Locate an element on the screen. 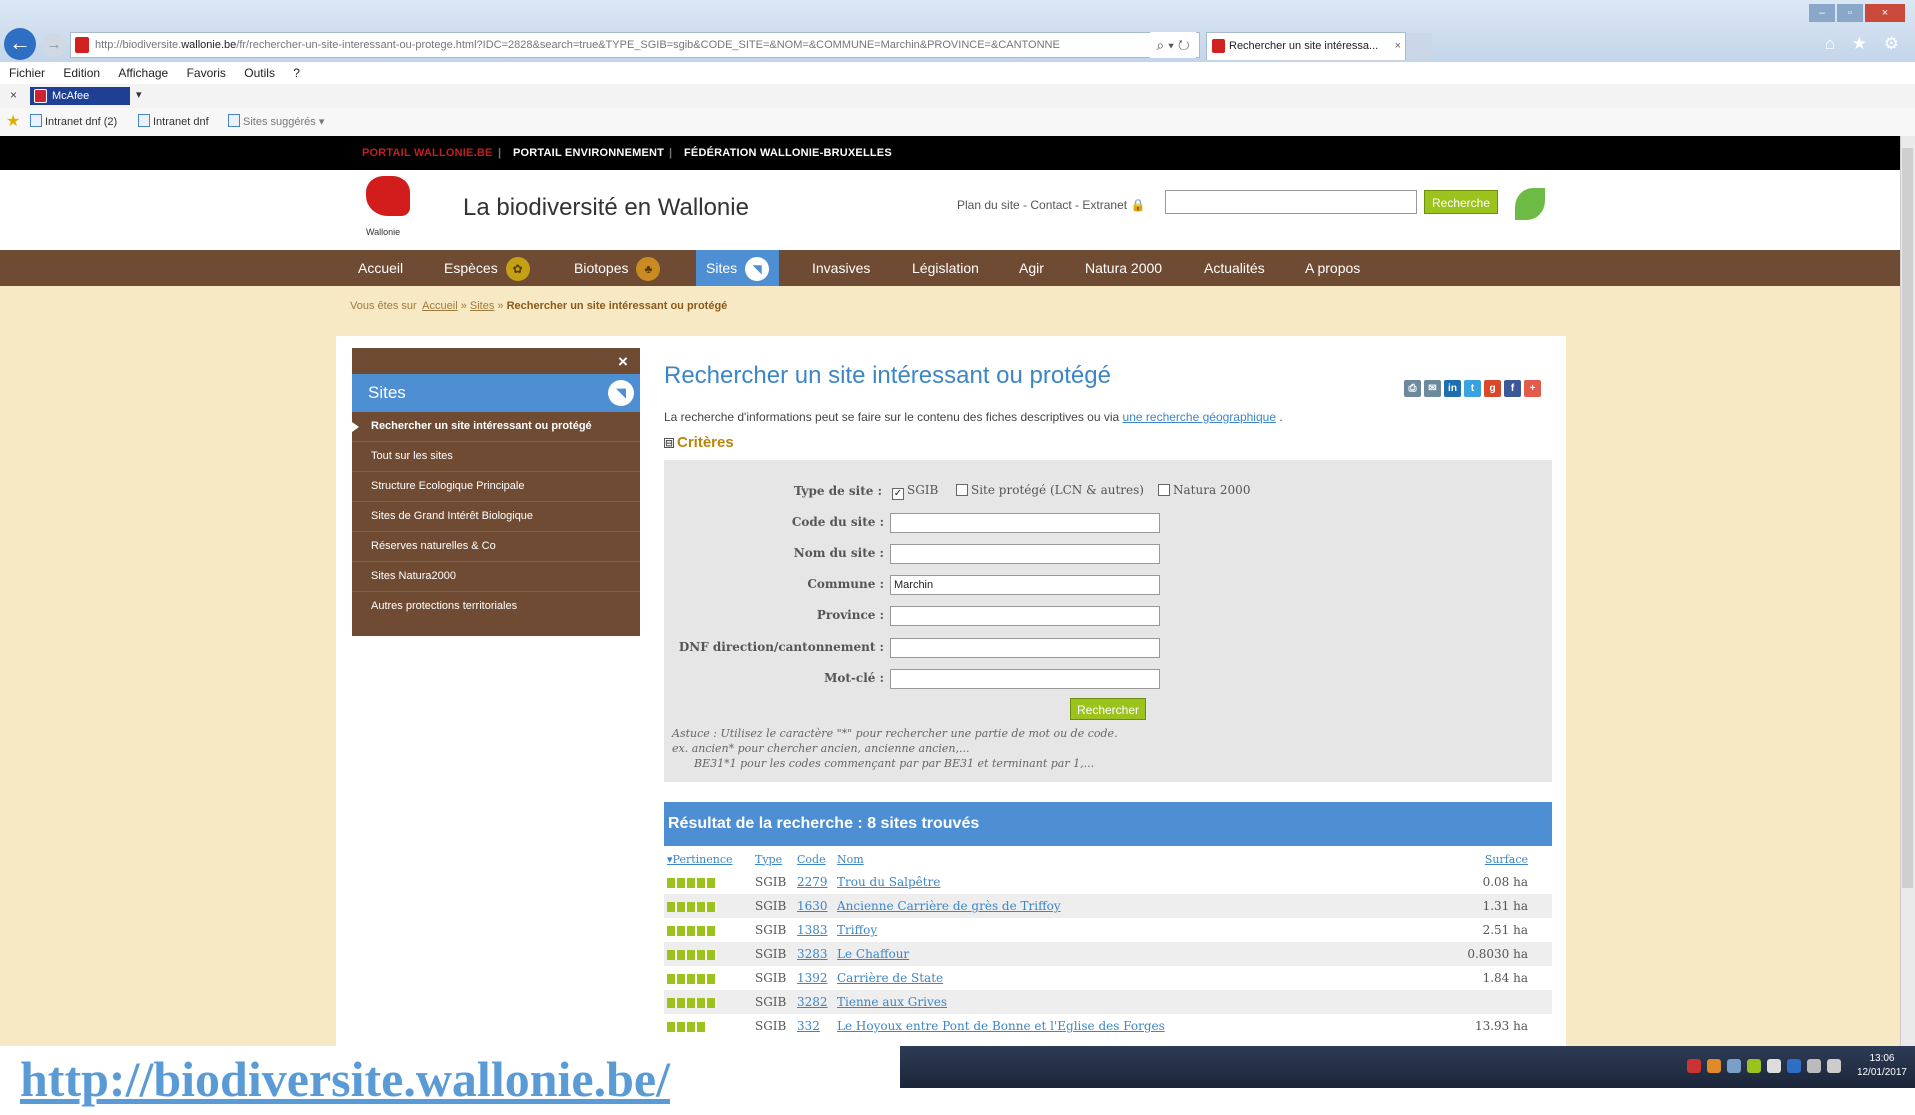  google-plus-icon: g is located at coordinates (1492, 388).